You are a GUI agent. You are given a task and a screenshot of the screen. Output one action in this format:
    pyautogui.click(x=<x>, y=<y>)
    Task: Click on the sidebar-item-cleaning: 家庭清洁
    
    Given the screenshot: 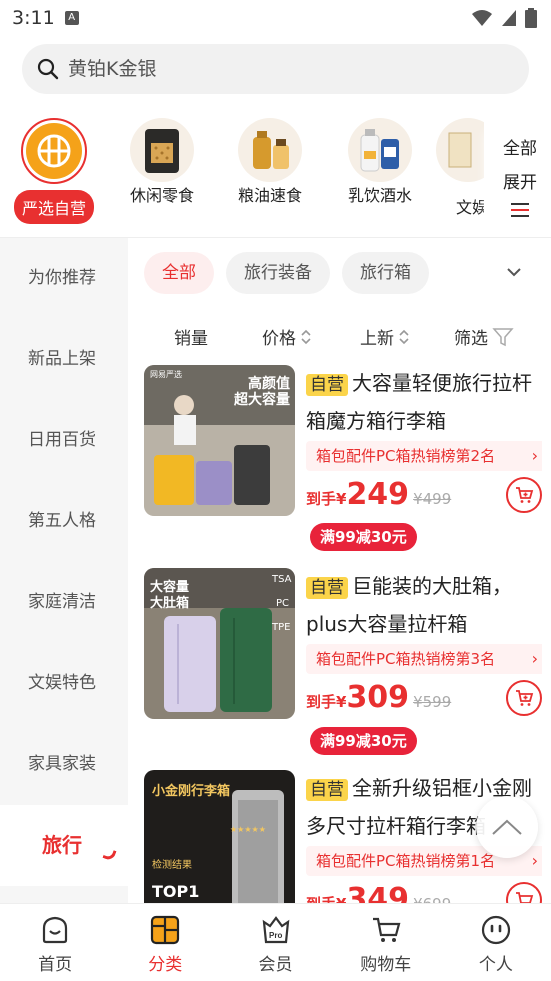 What is the action you would take?
    pyautogui.click(x=64, y=602)
    